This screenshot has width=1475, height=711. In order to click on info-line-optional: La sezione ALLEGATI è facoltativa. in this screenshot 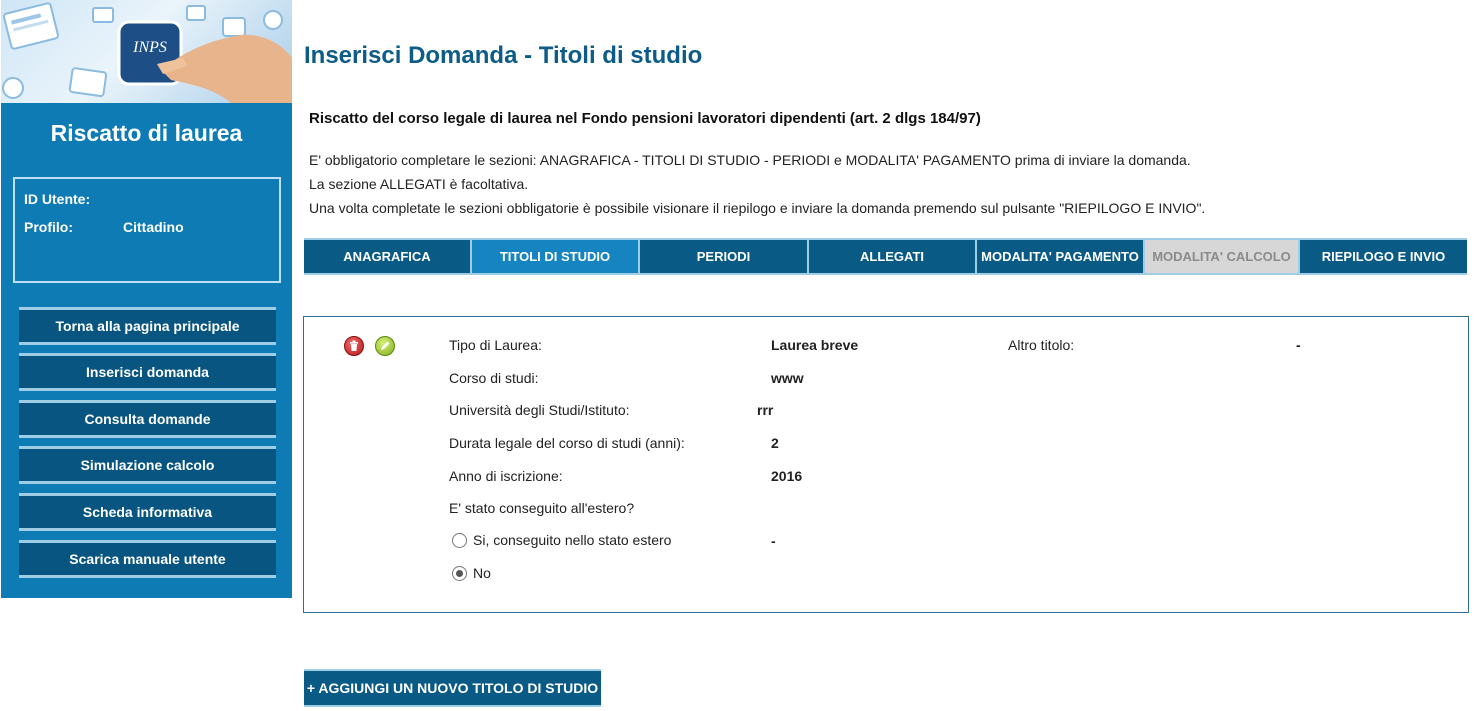, I will do `click(419, 184)`.